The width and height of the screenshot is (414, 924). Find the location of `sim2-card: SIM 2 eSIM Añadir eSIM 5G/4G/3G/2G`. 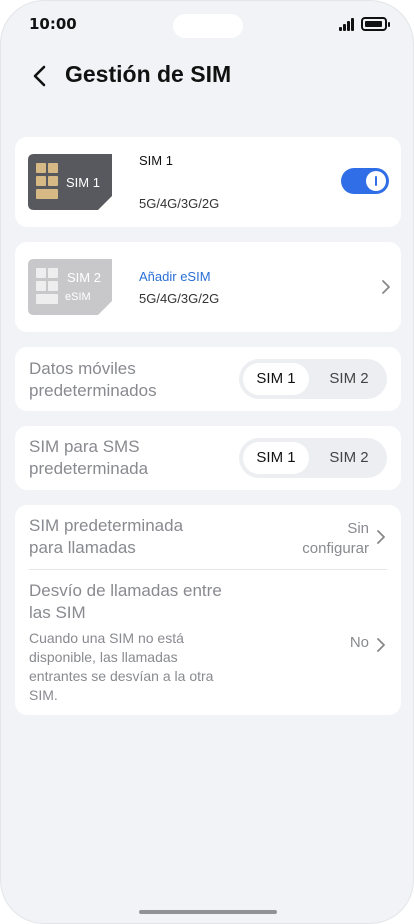

sim2-card: SIM 2 eSIM Añadir eSIM 5G/4G/3G/2G is located at coordinates (208, 287).